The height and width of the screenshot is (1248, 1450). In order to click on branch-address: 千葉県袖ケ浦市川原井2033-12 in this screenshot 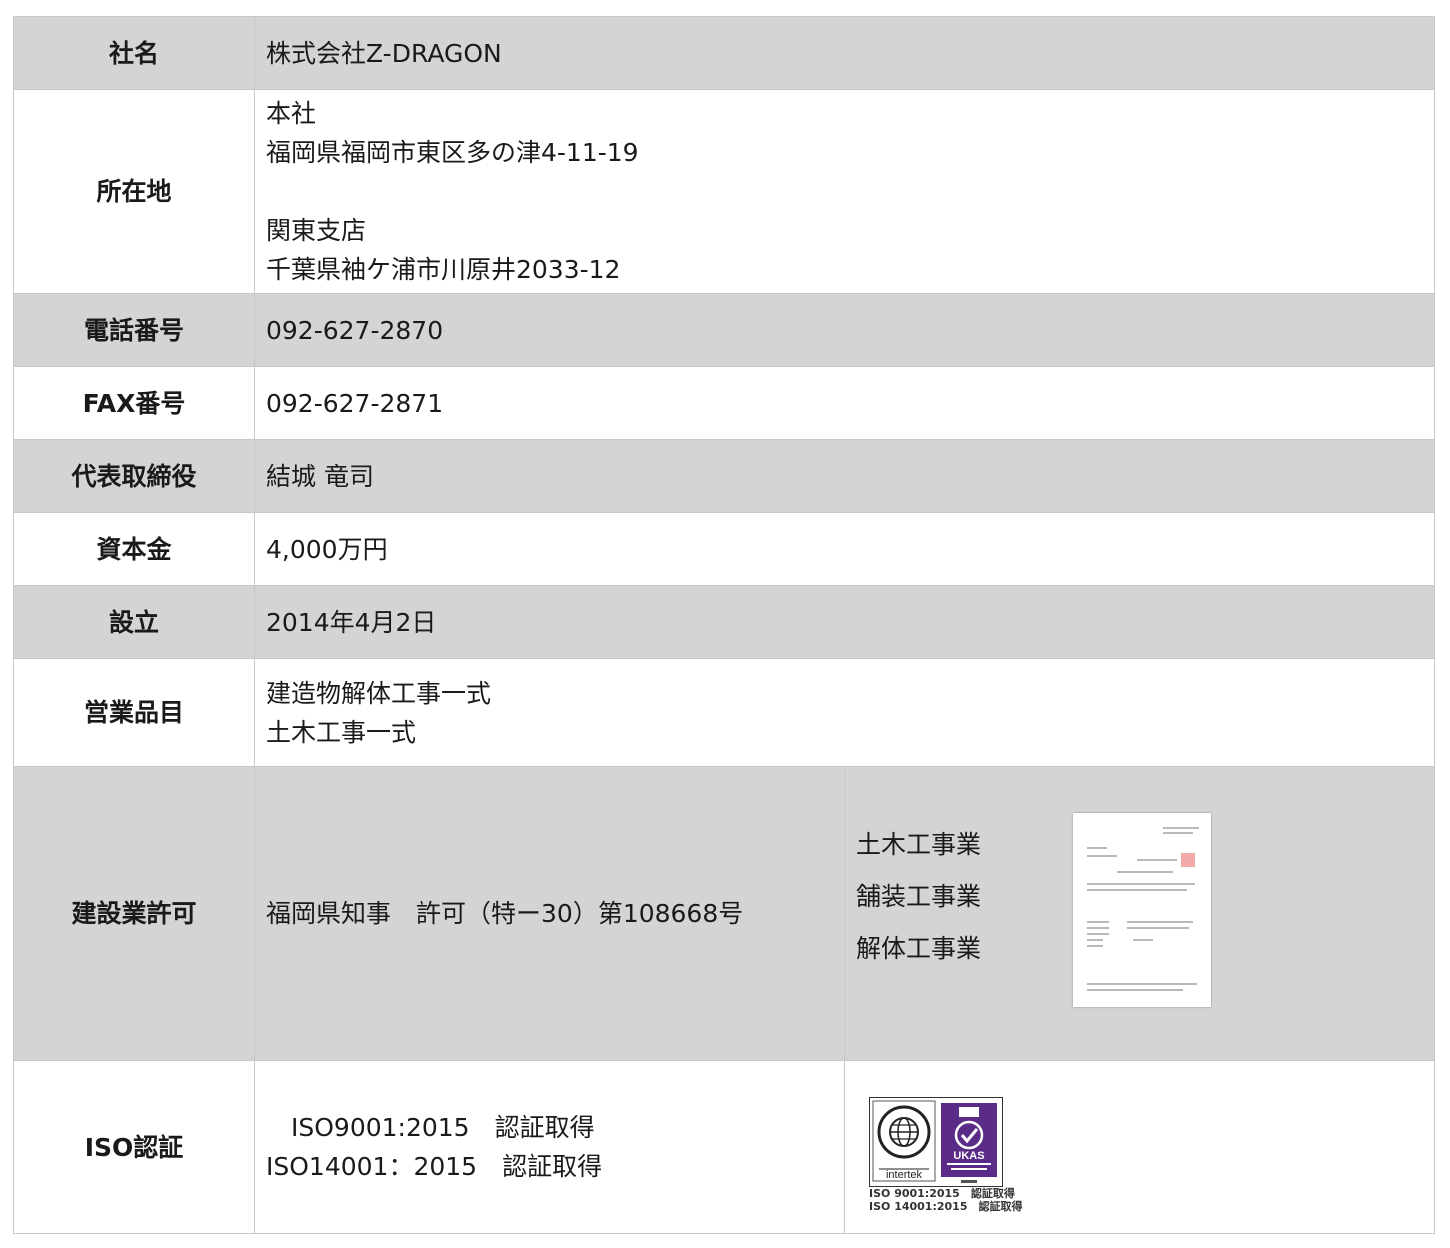, I will do `click(443, 269)`.